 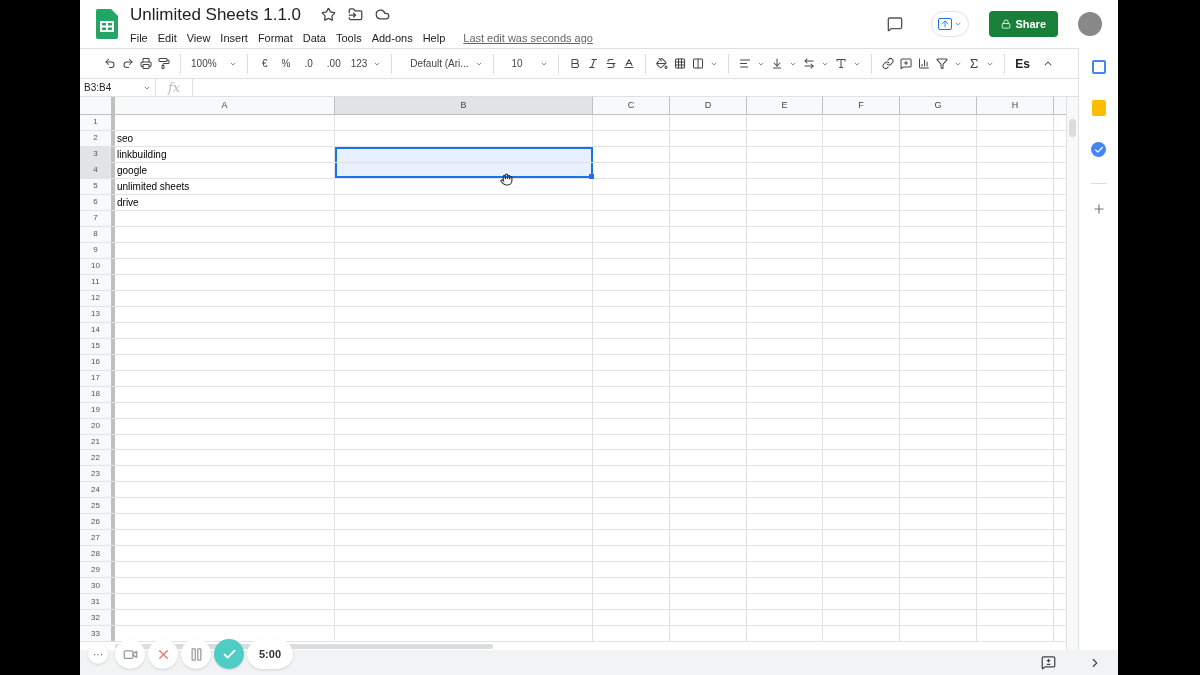 What do you see at coordinates (97, 458) in the screenshot?
I see `row-header: 22` at bounding box center [97, 458].